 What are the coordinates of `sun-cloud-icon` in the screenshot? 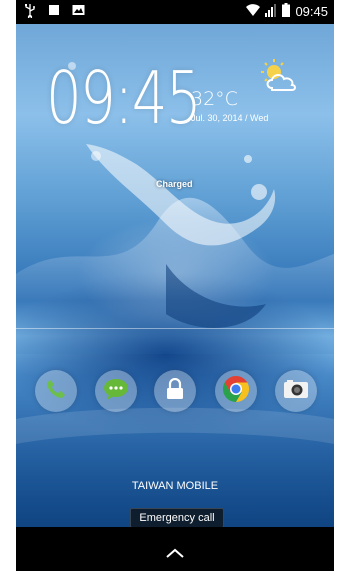 It's located at (279, 78).